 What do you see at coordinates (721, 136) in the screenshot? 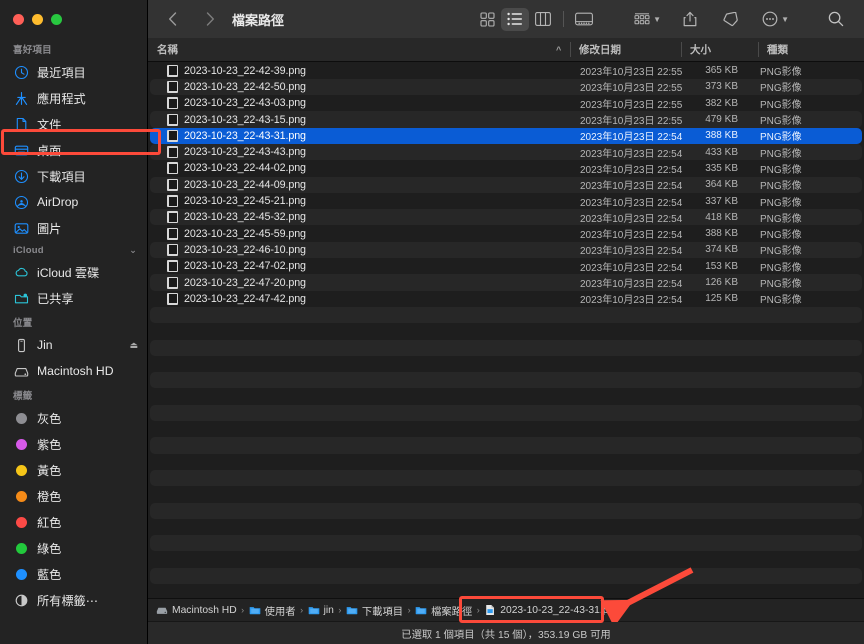
I see `file-size: 388 KB` at bounding box center [721, 136].